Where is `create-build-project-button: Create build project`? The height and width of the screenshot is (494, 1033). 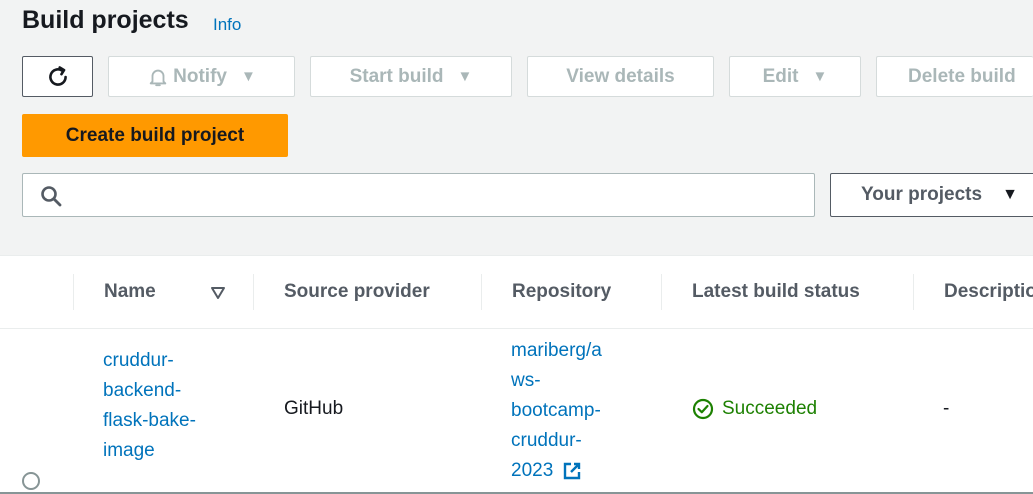
create-build-project-button: Create build project is located at coordinates (155, 135).